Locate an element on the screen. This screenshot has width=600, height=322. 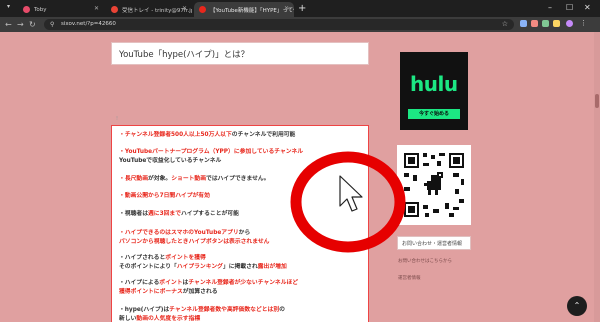
contact-widget-title: お問い合わせ・運営者情報 is located at coordinates (434, 243).